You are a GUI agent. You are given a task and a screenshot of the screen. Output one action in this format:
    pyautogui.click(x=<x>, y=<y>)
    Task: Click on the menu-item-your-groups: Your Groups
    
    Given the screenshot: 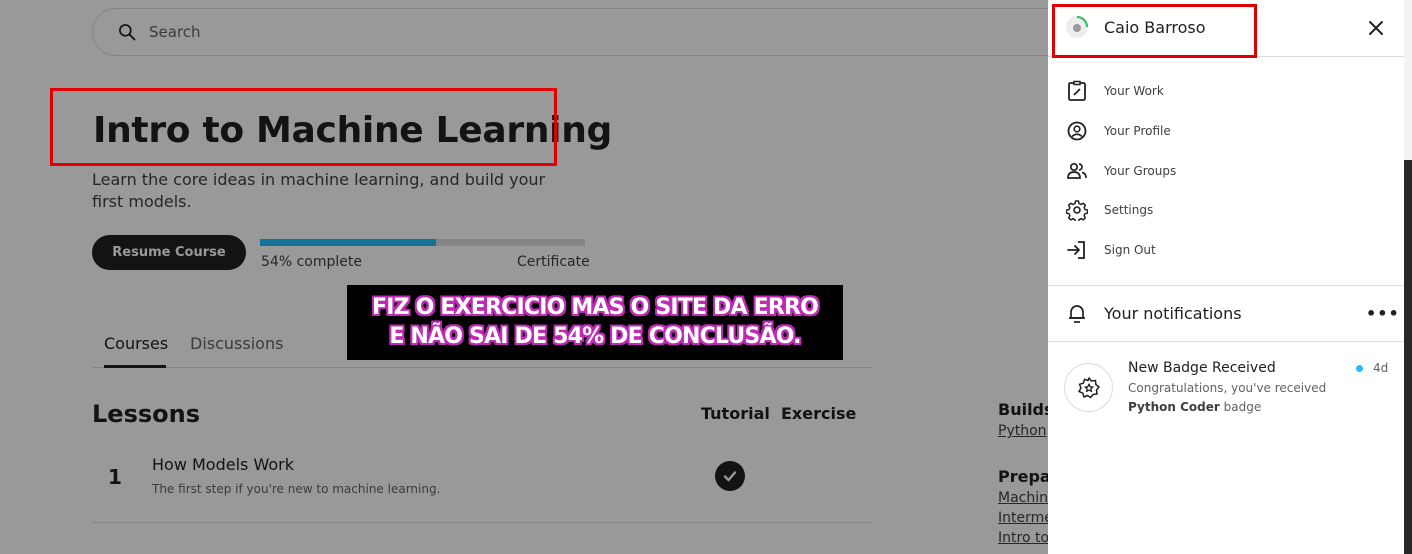 What is the action you would take?
    pyautogui.click(x=1226, y=171)
    